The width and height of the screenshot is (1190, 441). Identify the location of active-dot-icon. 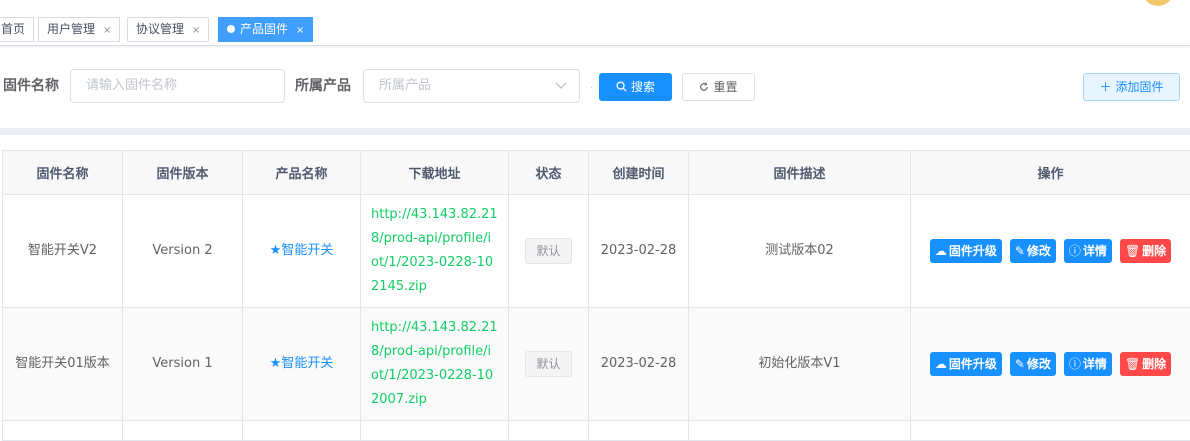
(231, 29).